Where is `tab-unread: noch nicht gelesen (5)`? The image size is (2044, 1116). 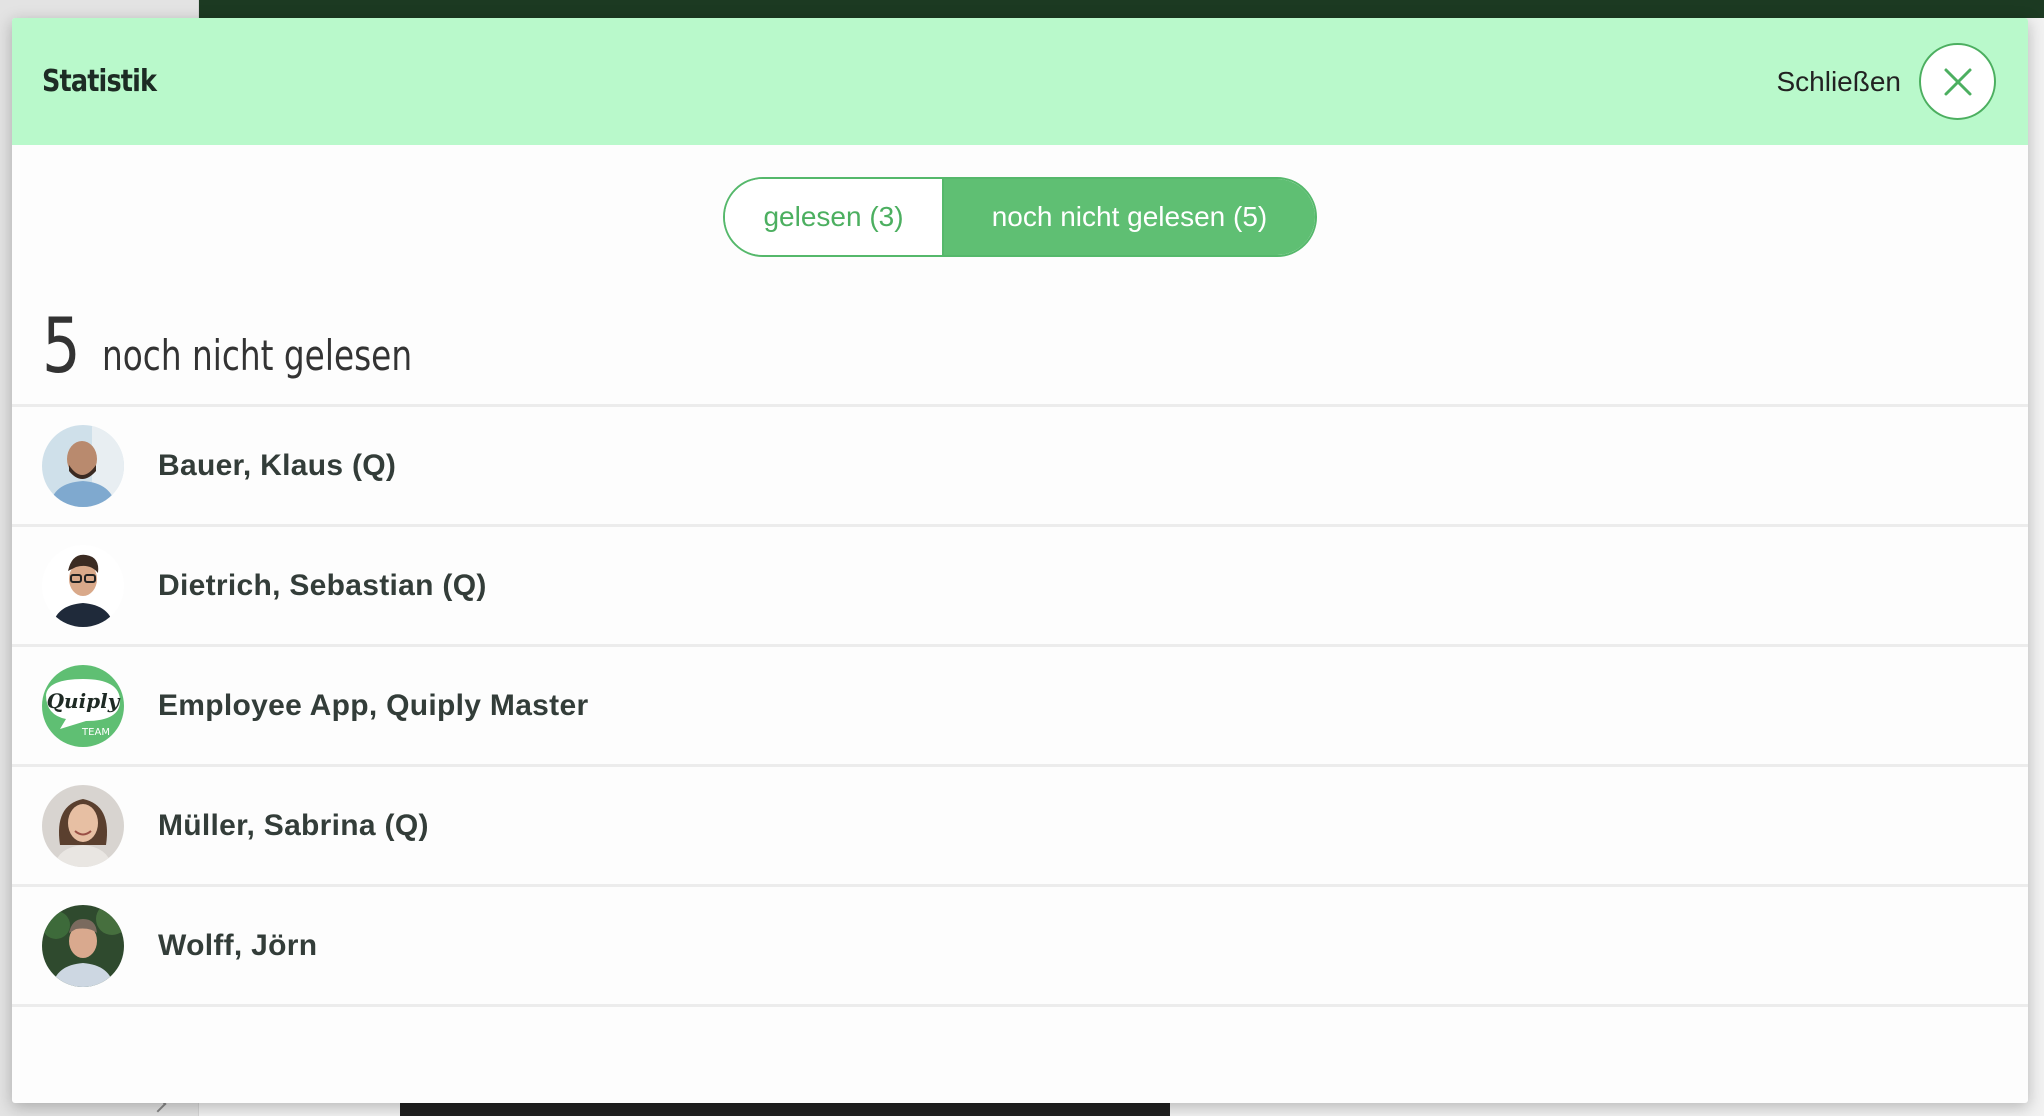
tab-unread: noch nicht gelesen (5) is located at coordinates (1129, 217).